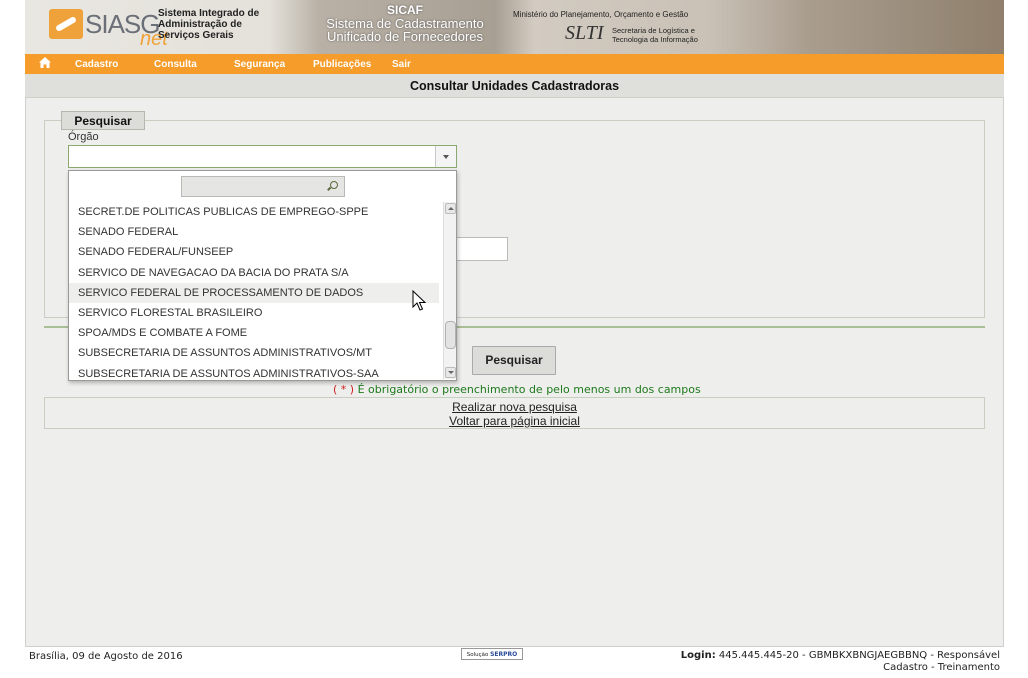  I want to click on scroll-down-icon, so click(450, 372).